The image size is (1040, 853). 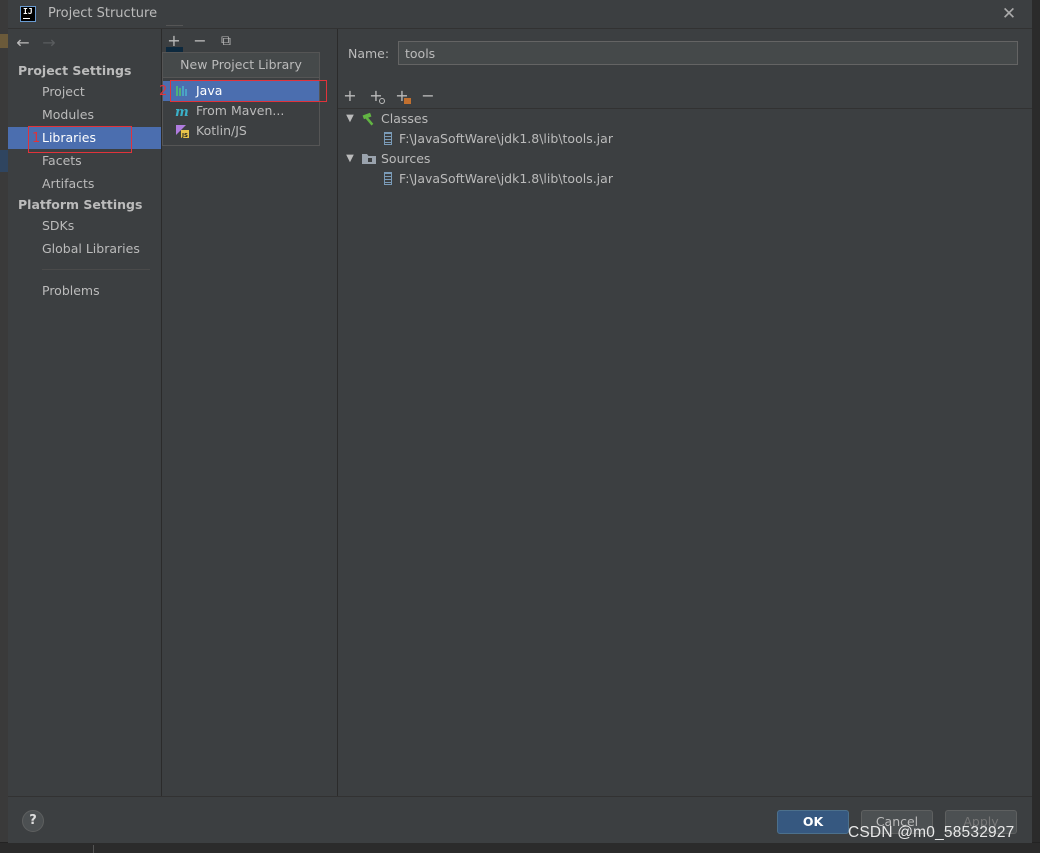 What do you see at coordinates (23, 42) in the screenshot?
I see `back-arrow-icon: ←` at bounding box center [23, 42].